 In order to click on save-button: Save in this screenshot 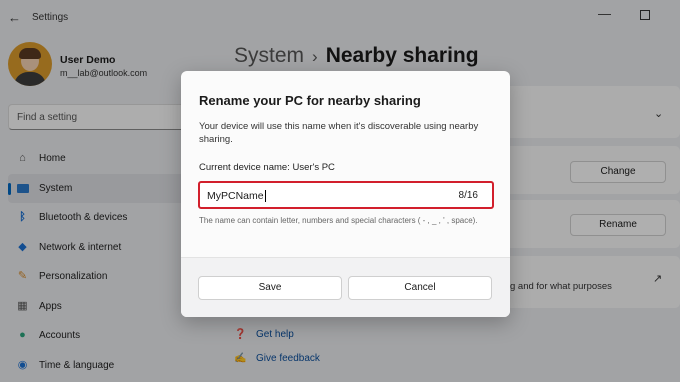, I will do `click(270, 288)`.